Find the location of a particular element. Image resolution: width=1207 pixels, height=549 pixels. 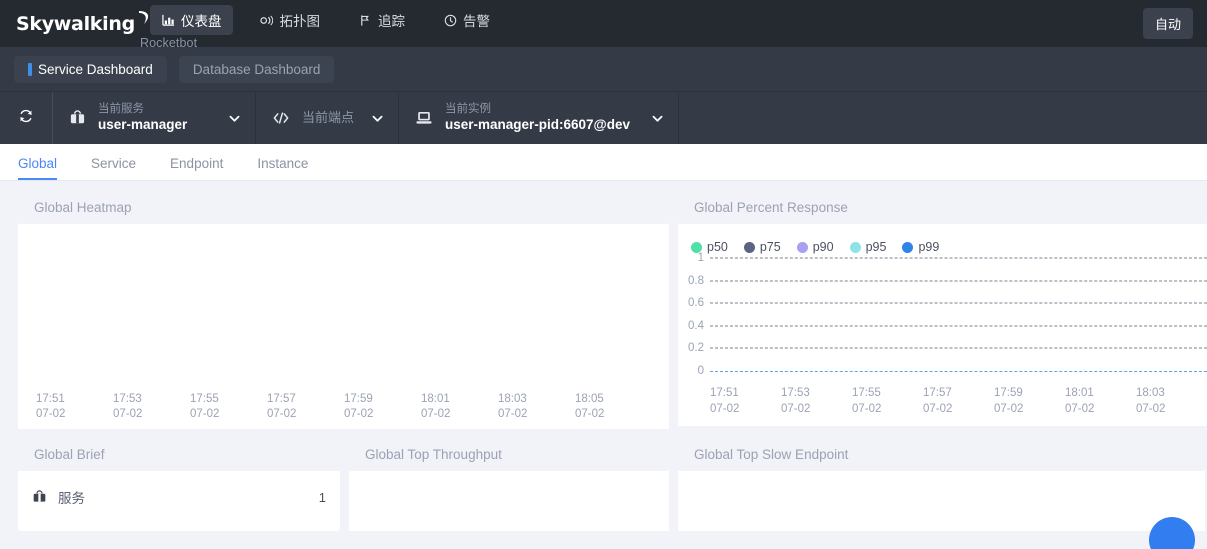

subtab-endpoint: Endpoint is located at coordinates (196, 168).